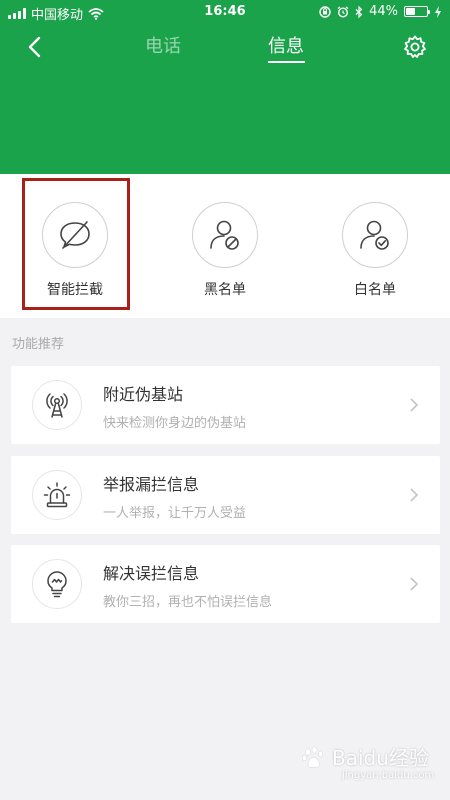  Describe the element at coordinates (225, 584) in the screenshot. I see `recommend-item-false-block: 解决误拦信息 教你三招，再也不怕误拦信息` at that location.